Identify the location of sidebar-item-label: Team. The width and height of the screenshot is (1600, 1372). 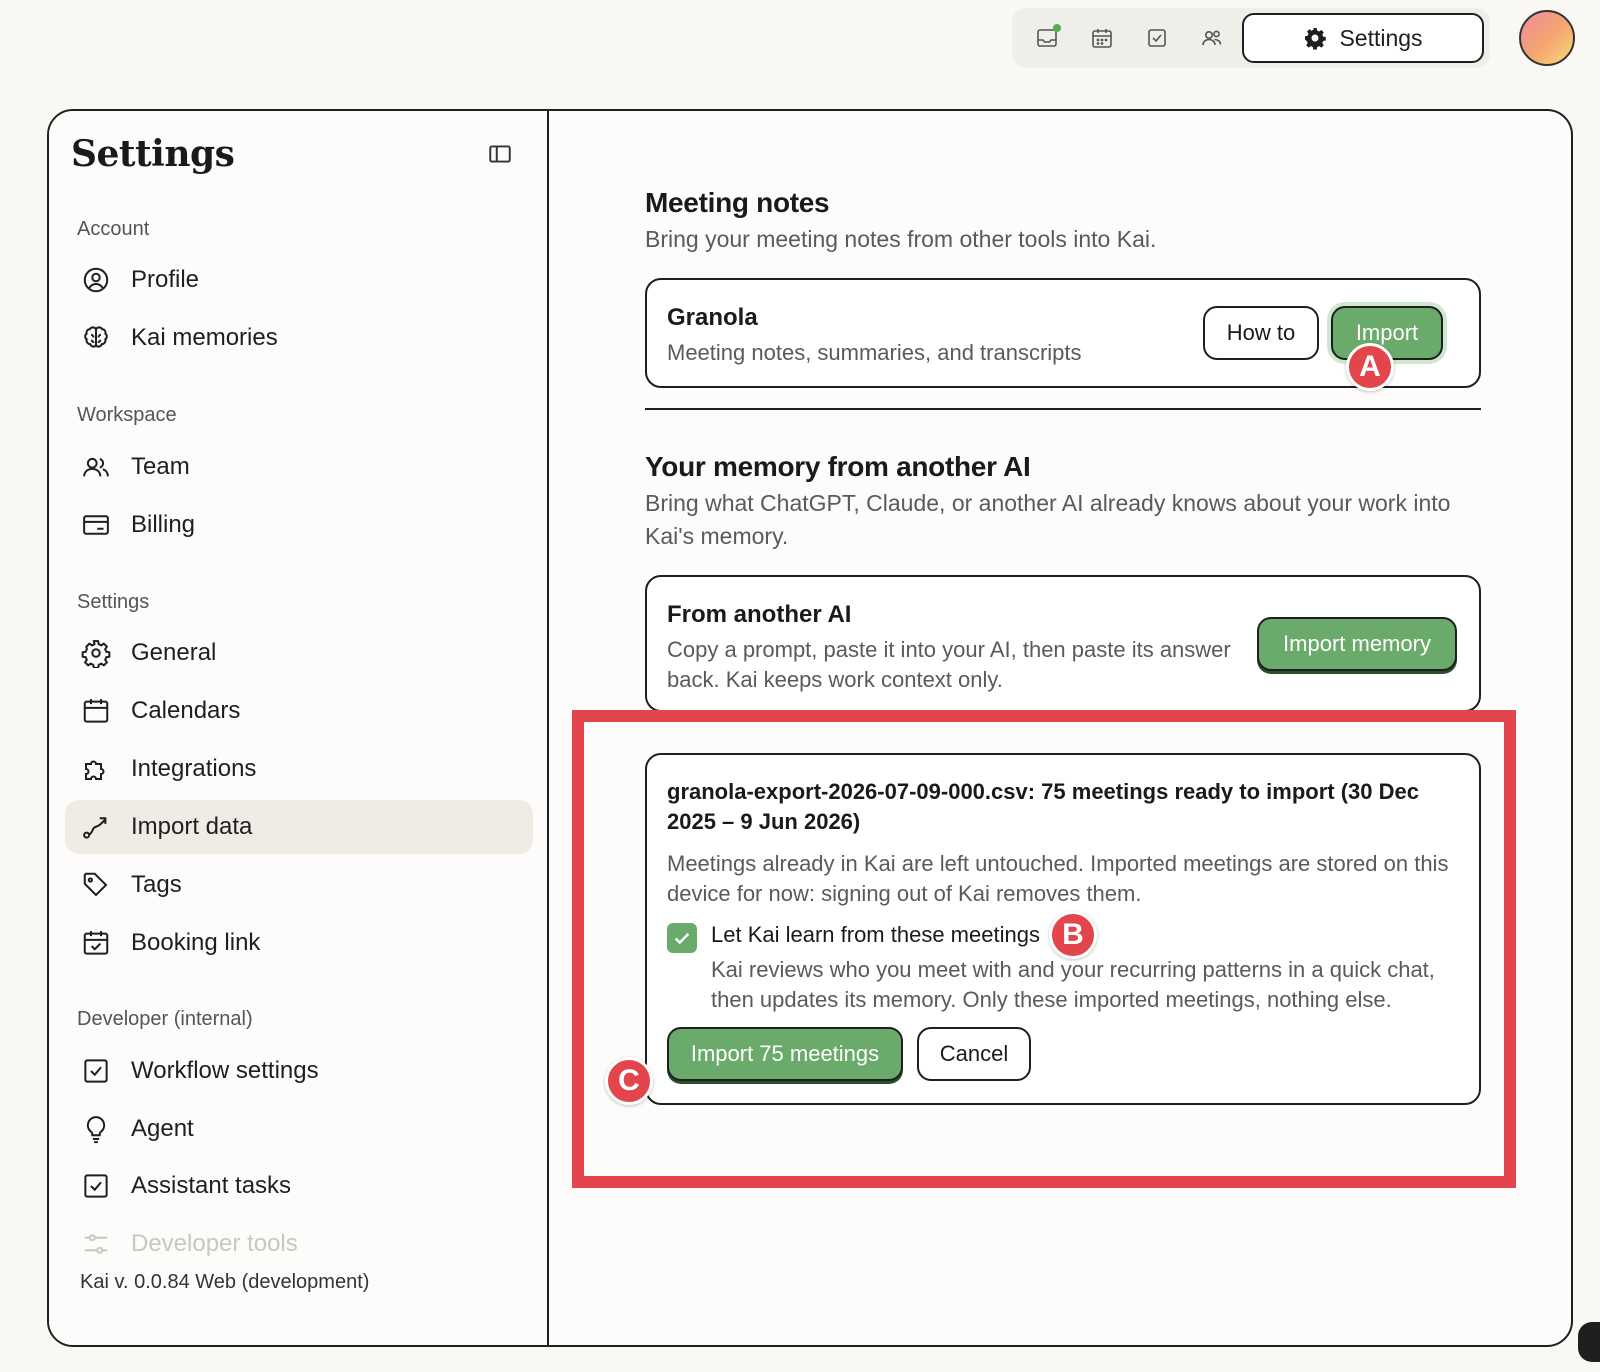
(160, 466).